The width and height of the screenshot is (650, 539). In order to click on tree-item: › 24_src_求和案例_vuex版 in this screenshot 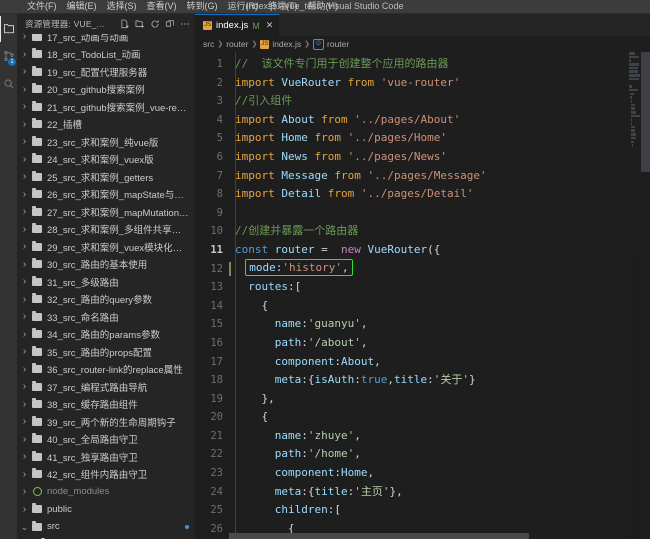, I will do `click(106, 160)`.